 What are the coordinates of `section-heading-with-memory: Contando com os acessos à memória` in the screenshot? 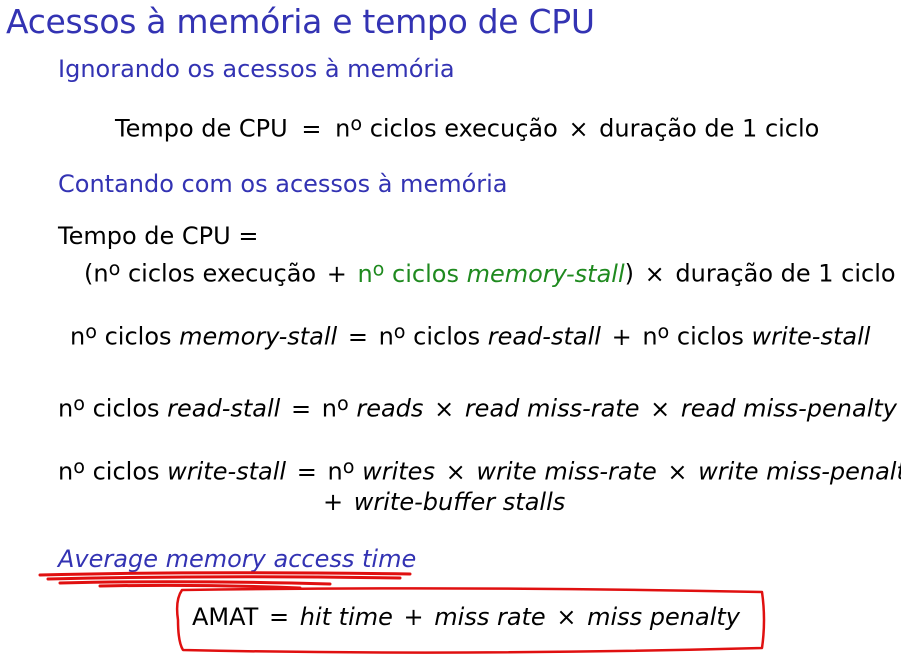 It's located at (283, 184).